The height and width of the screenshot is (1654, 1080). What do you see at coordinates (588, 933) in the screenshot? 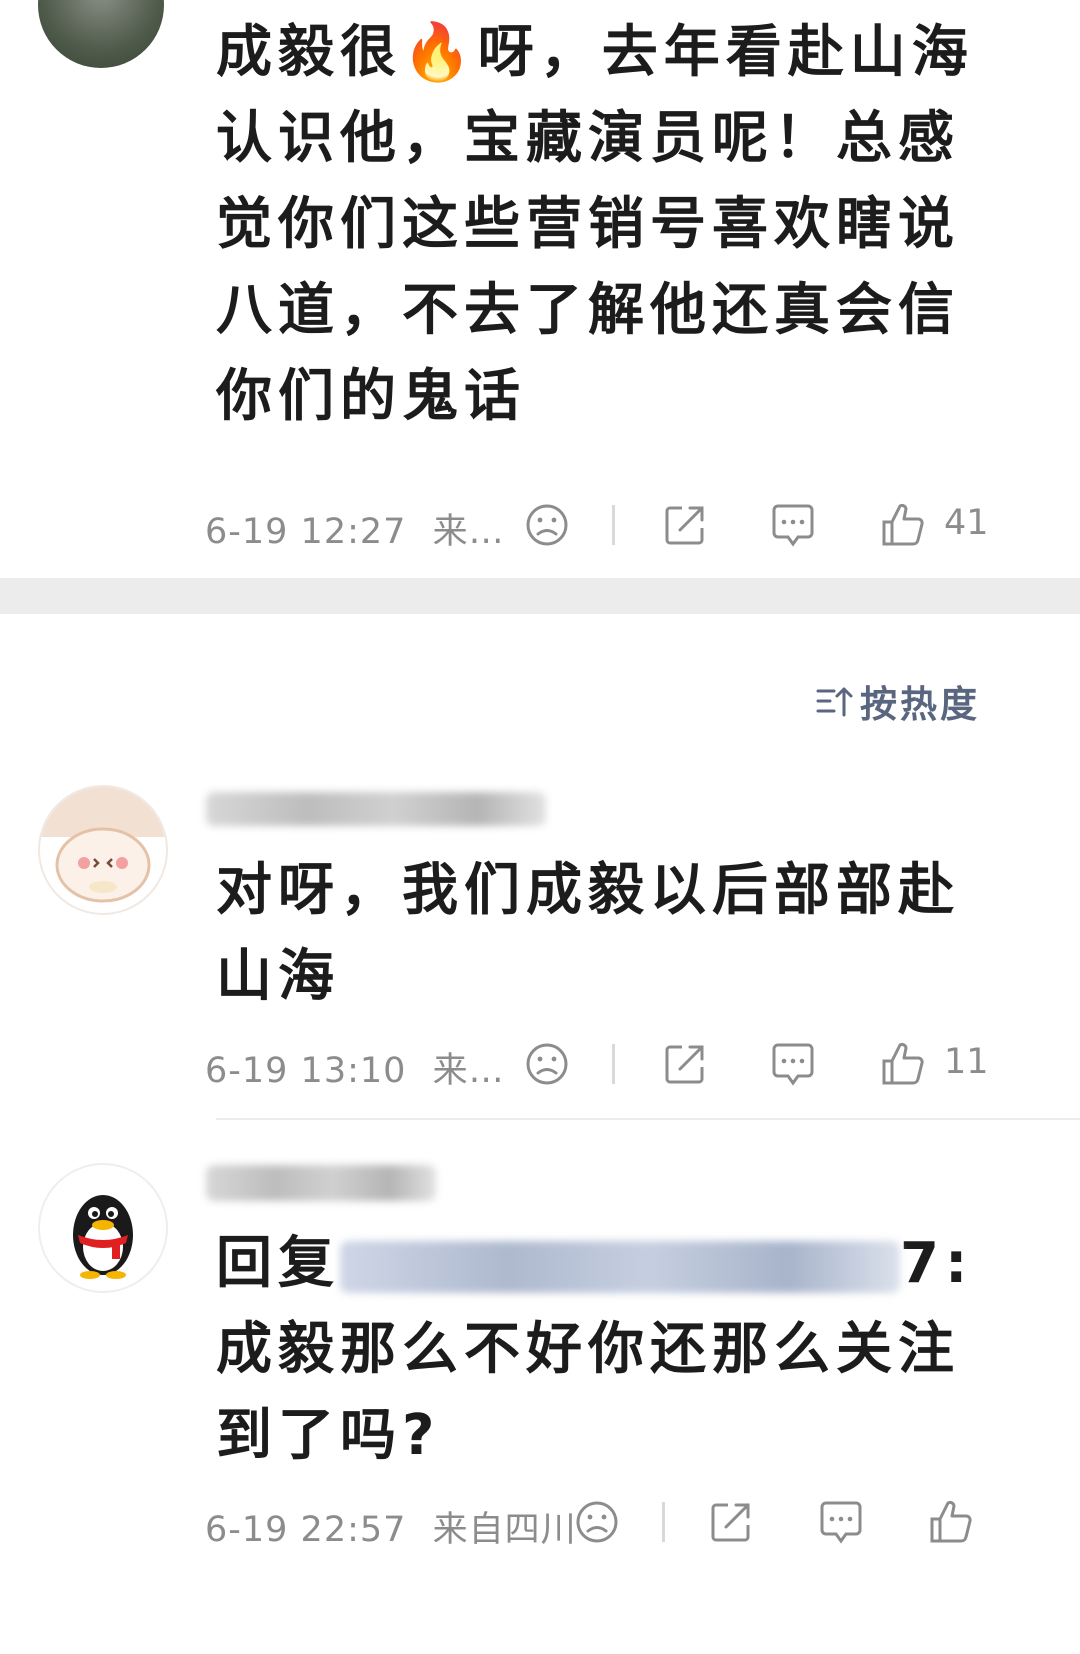
I see `comment-text: 对呀，我们成毅以后部部赴山海` at bounding box center [588, 933].